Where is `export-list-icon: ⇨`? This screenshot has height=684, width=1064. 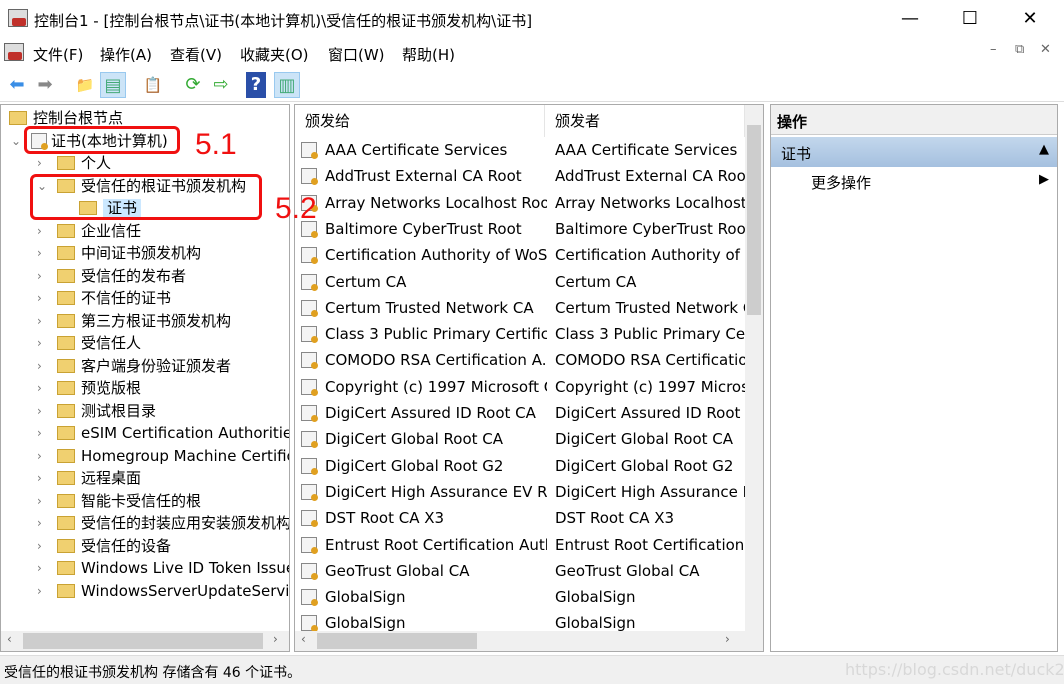
export-list-icon: ⇨ is located at coordinates (221, 85).